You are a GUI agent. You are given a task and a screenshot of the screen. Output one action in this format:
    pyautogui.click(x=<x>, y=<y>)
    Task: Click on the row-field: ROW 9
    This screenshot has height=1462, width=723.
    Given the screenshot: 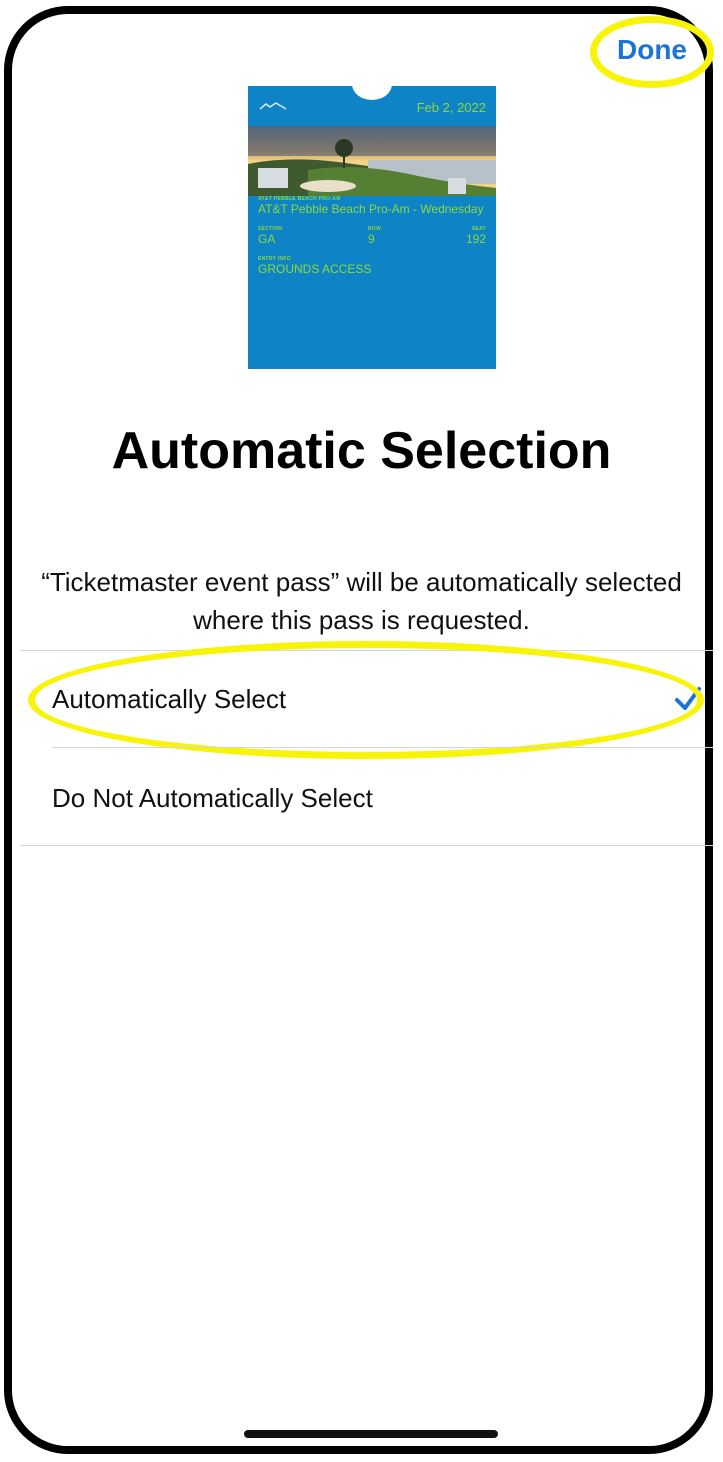 What is the action you would take?
    pyautogui.click(x=374, y=236)
    